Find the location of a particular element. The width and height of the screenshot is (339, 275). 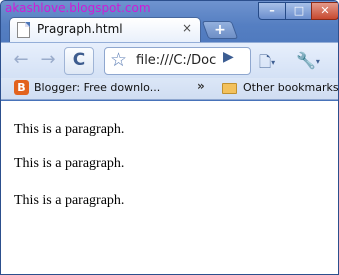

toolbar: ← → C ☆ file:///C:/Doc ▶ 🗋▾ 🔧▾ is located at coordinates (169, 60).